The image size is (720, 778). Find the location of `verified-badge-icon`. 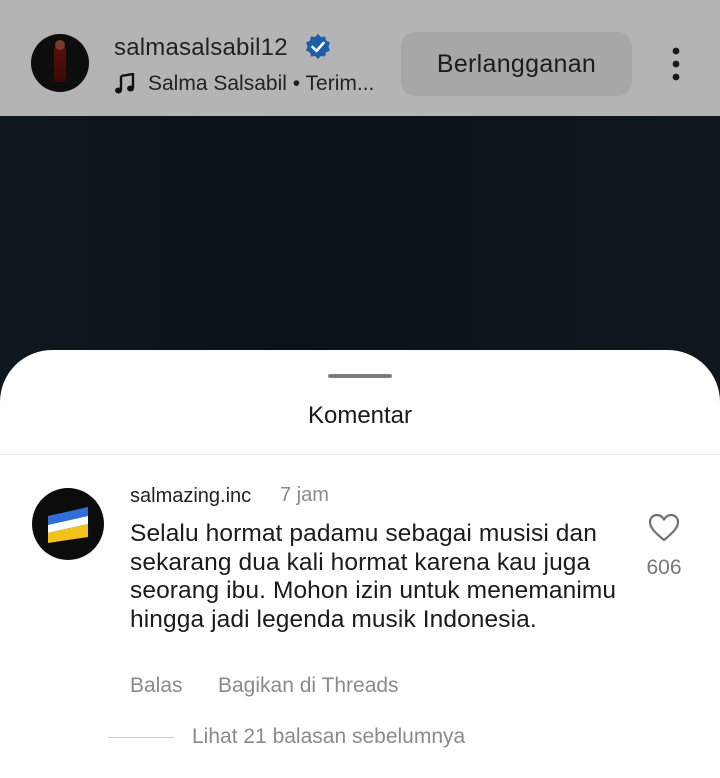

verified-badge-icon is located at coordinates (318, 46).